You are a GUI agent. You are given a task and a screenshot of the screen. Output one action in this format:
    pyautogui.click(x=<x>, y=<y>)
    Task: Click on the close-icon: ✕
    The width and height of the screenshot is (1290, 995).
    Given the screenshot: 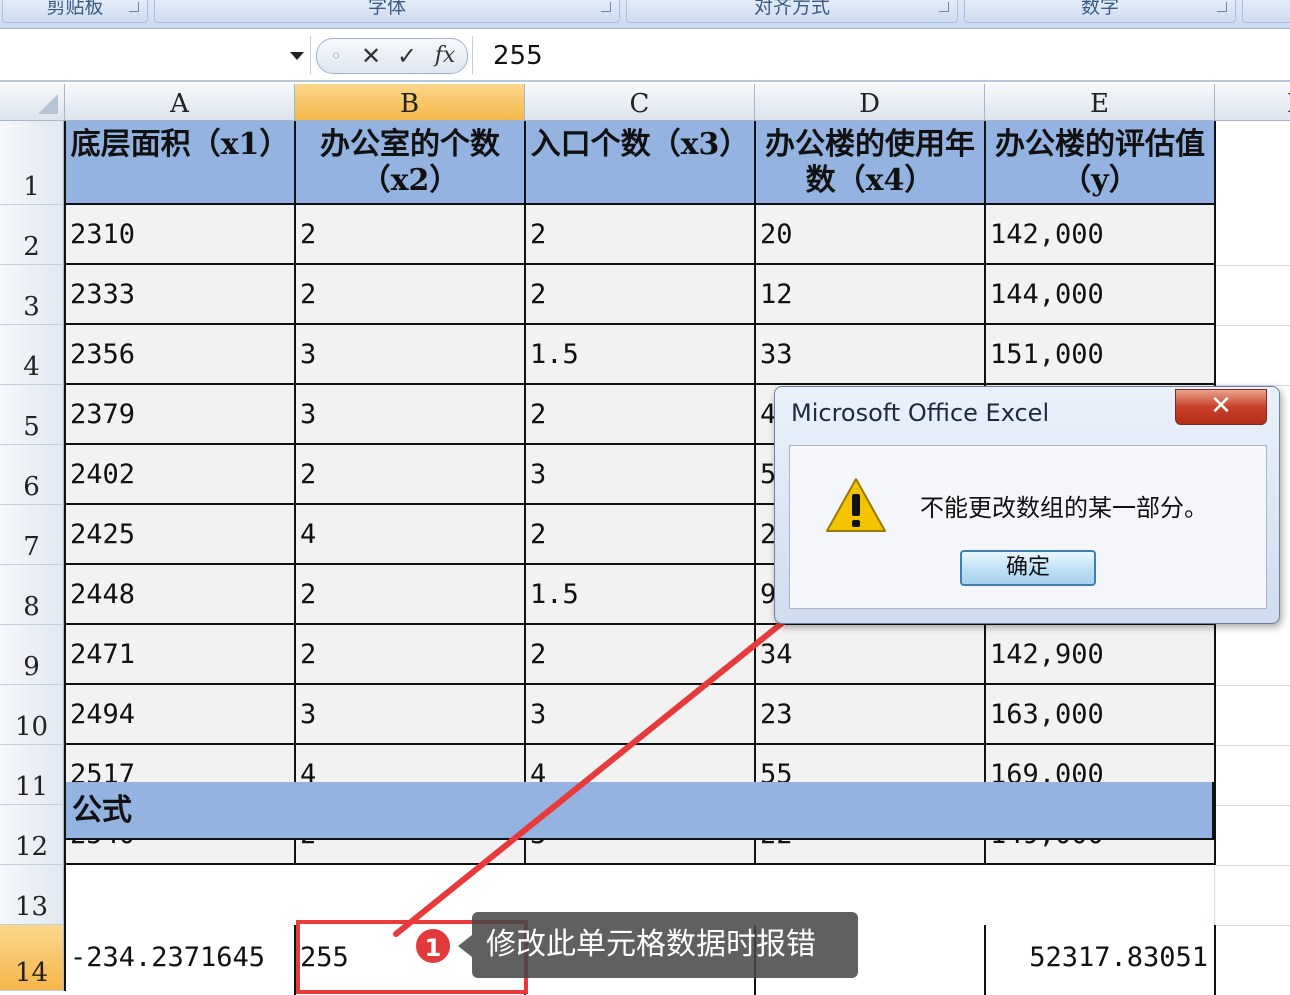 What is the action you would take?
    pyautogui.click(x=1221, y=407)
    